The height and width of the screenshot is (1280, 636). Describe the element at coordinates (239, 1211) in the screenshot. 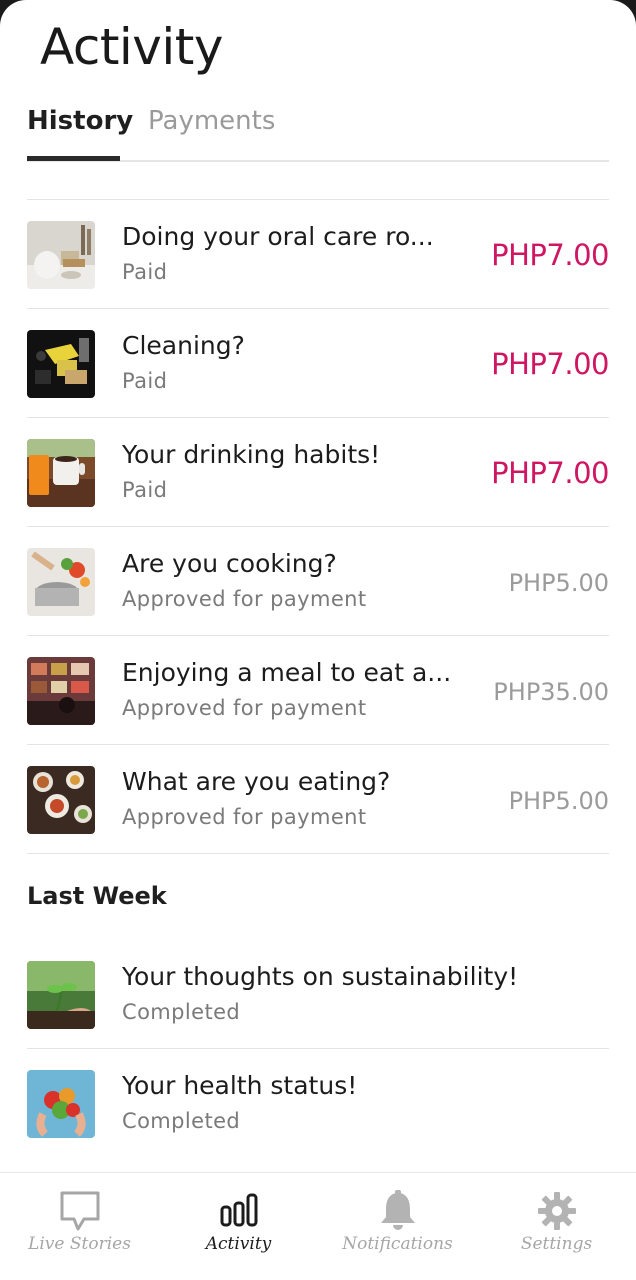

I see `bar-chart-icon` at that location.